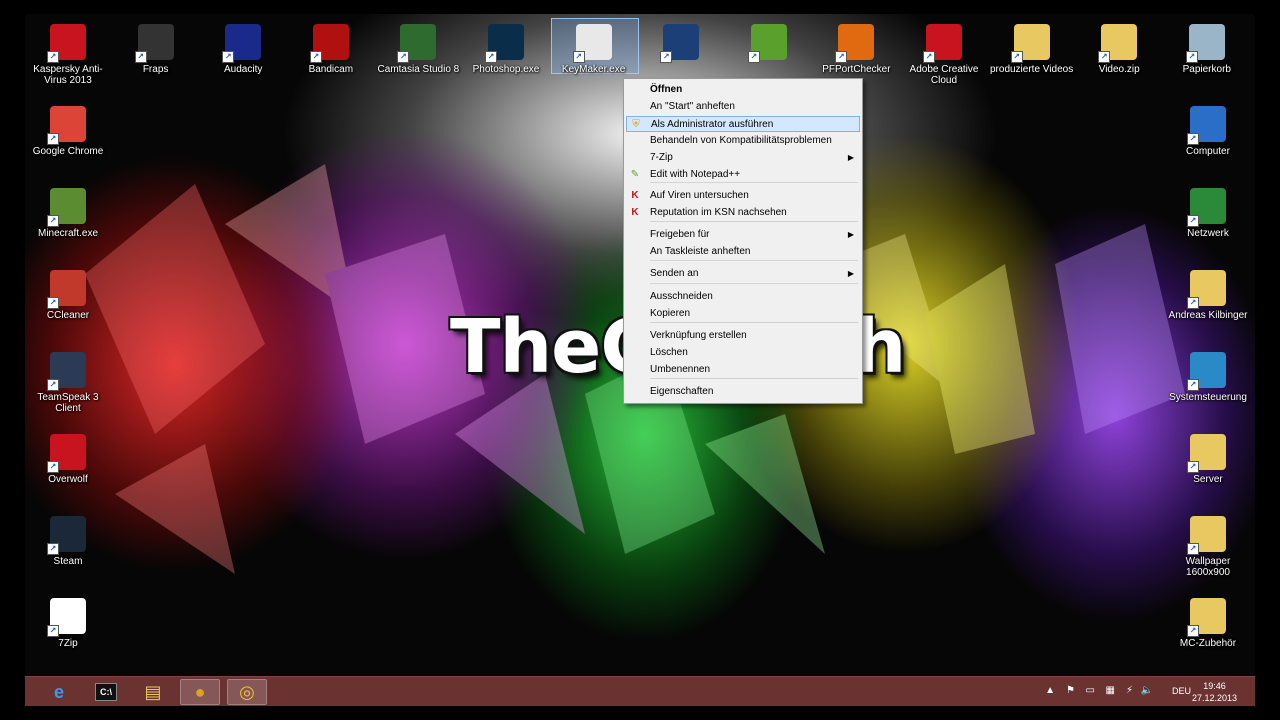 This screenshot has width=1280, height=720. Describe the element at coordinates (200, 692) in the screenshot. I see `taskbar-button: ●` at that location.